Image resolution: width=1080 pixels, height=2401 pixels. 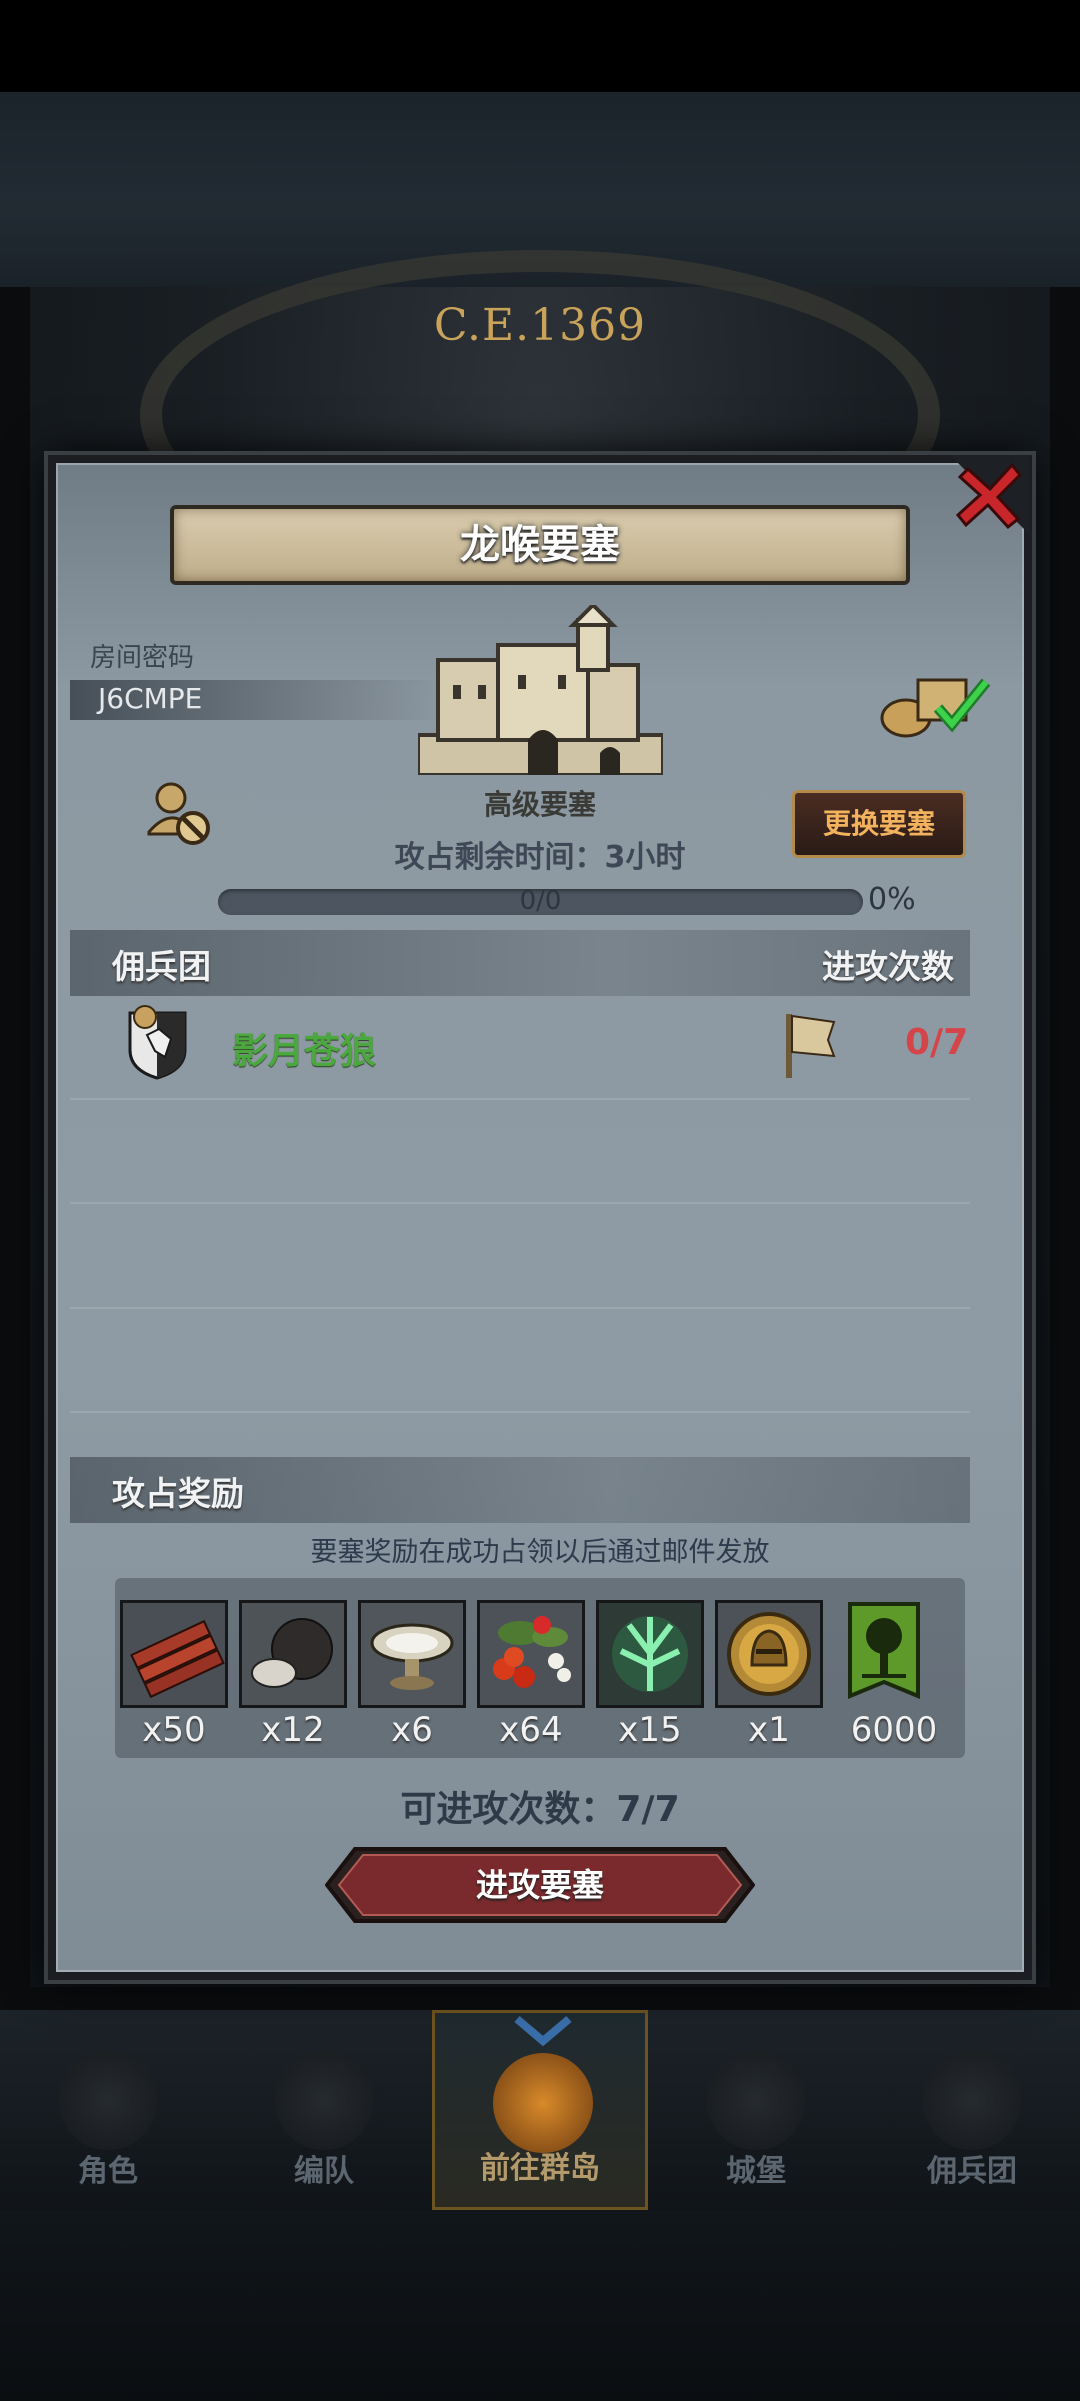 What do you see at coordinates (540, 690) in the screenshot?
I see `fortress-icon` at bounding box center [540, 690].